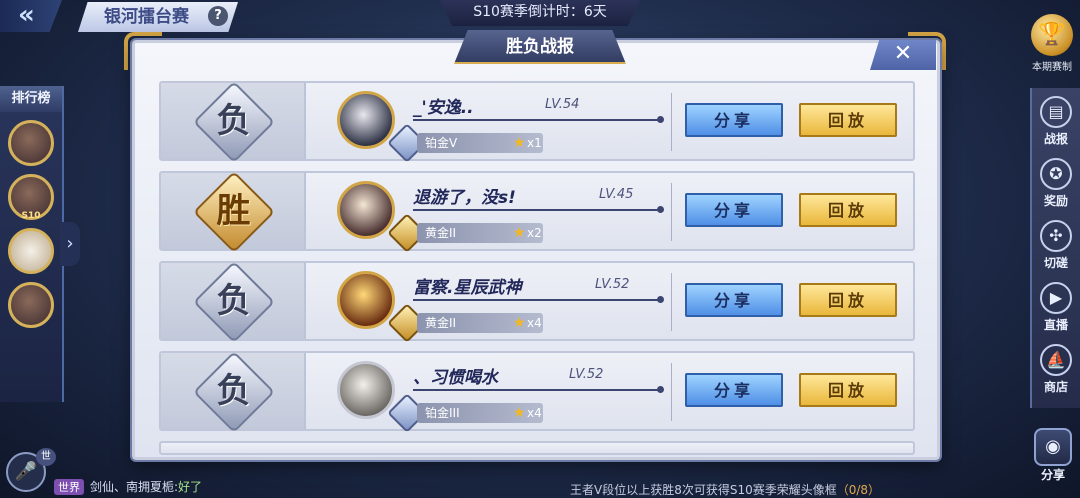  Describe the element at coordinates (1055, 325) in the screenshot. I see `menu-label: 直播` at that location.